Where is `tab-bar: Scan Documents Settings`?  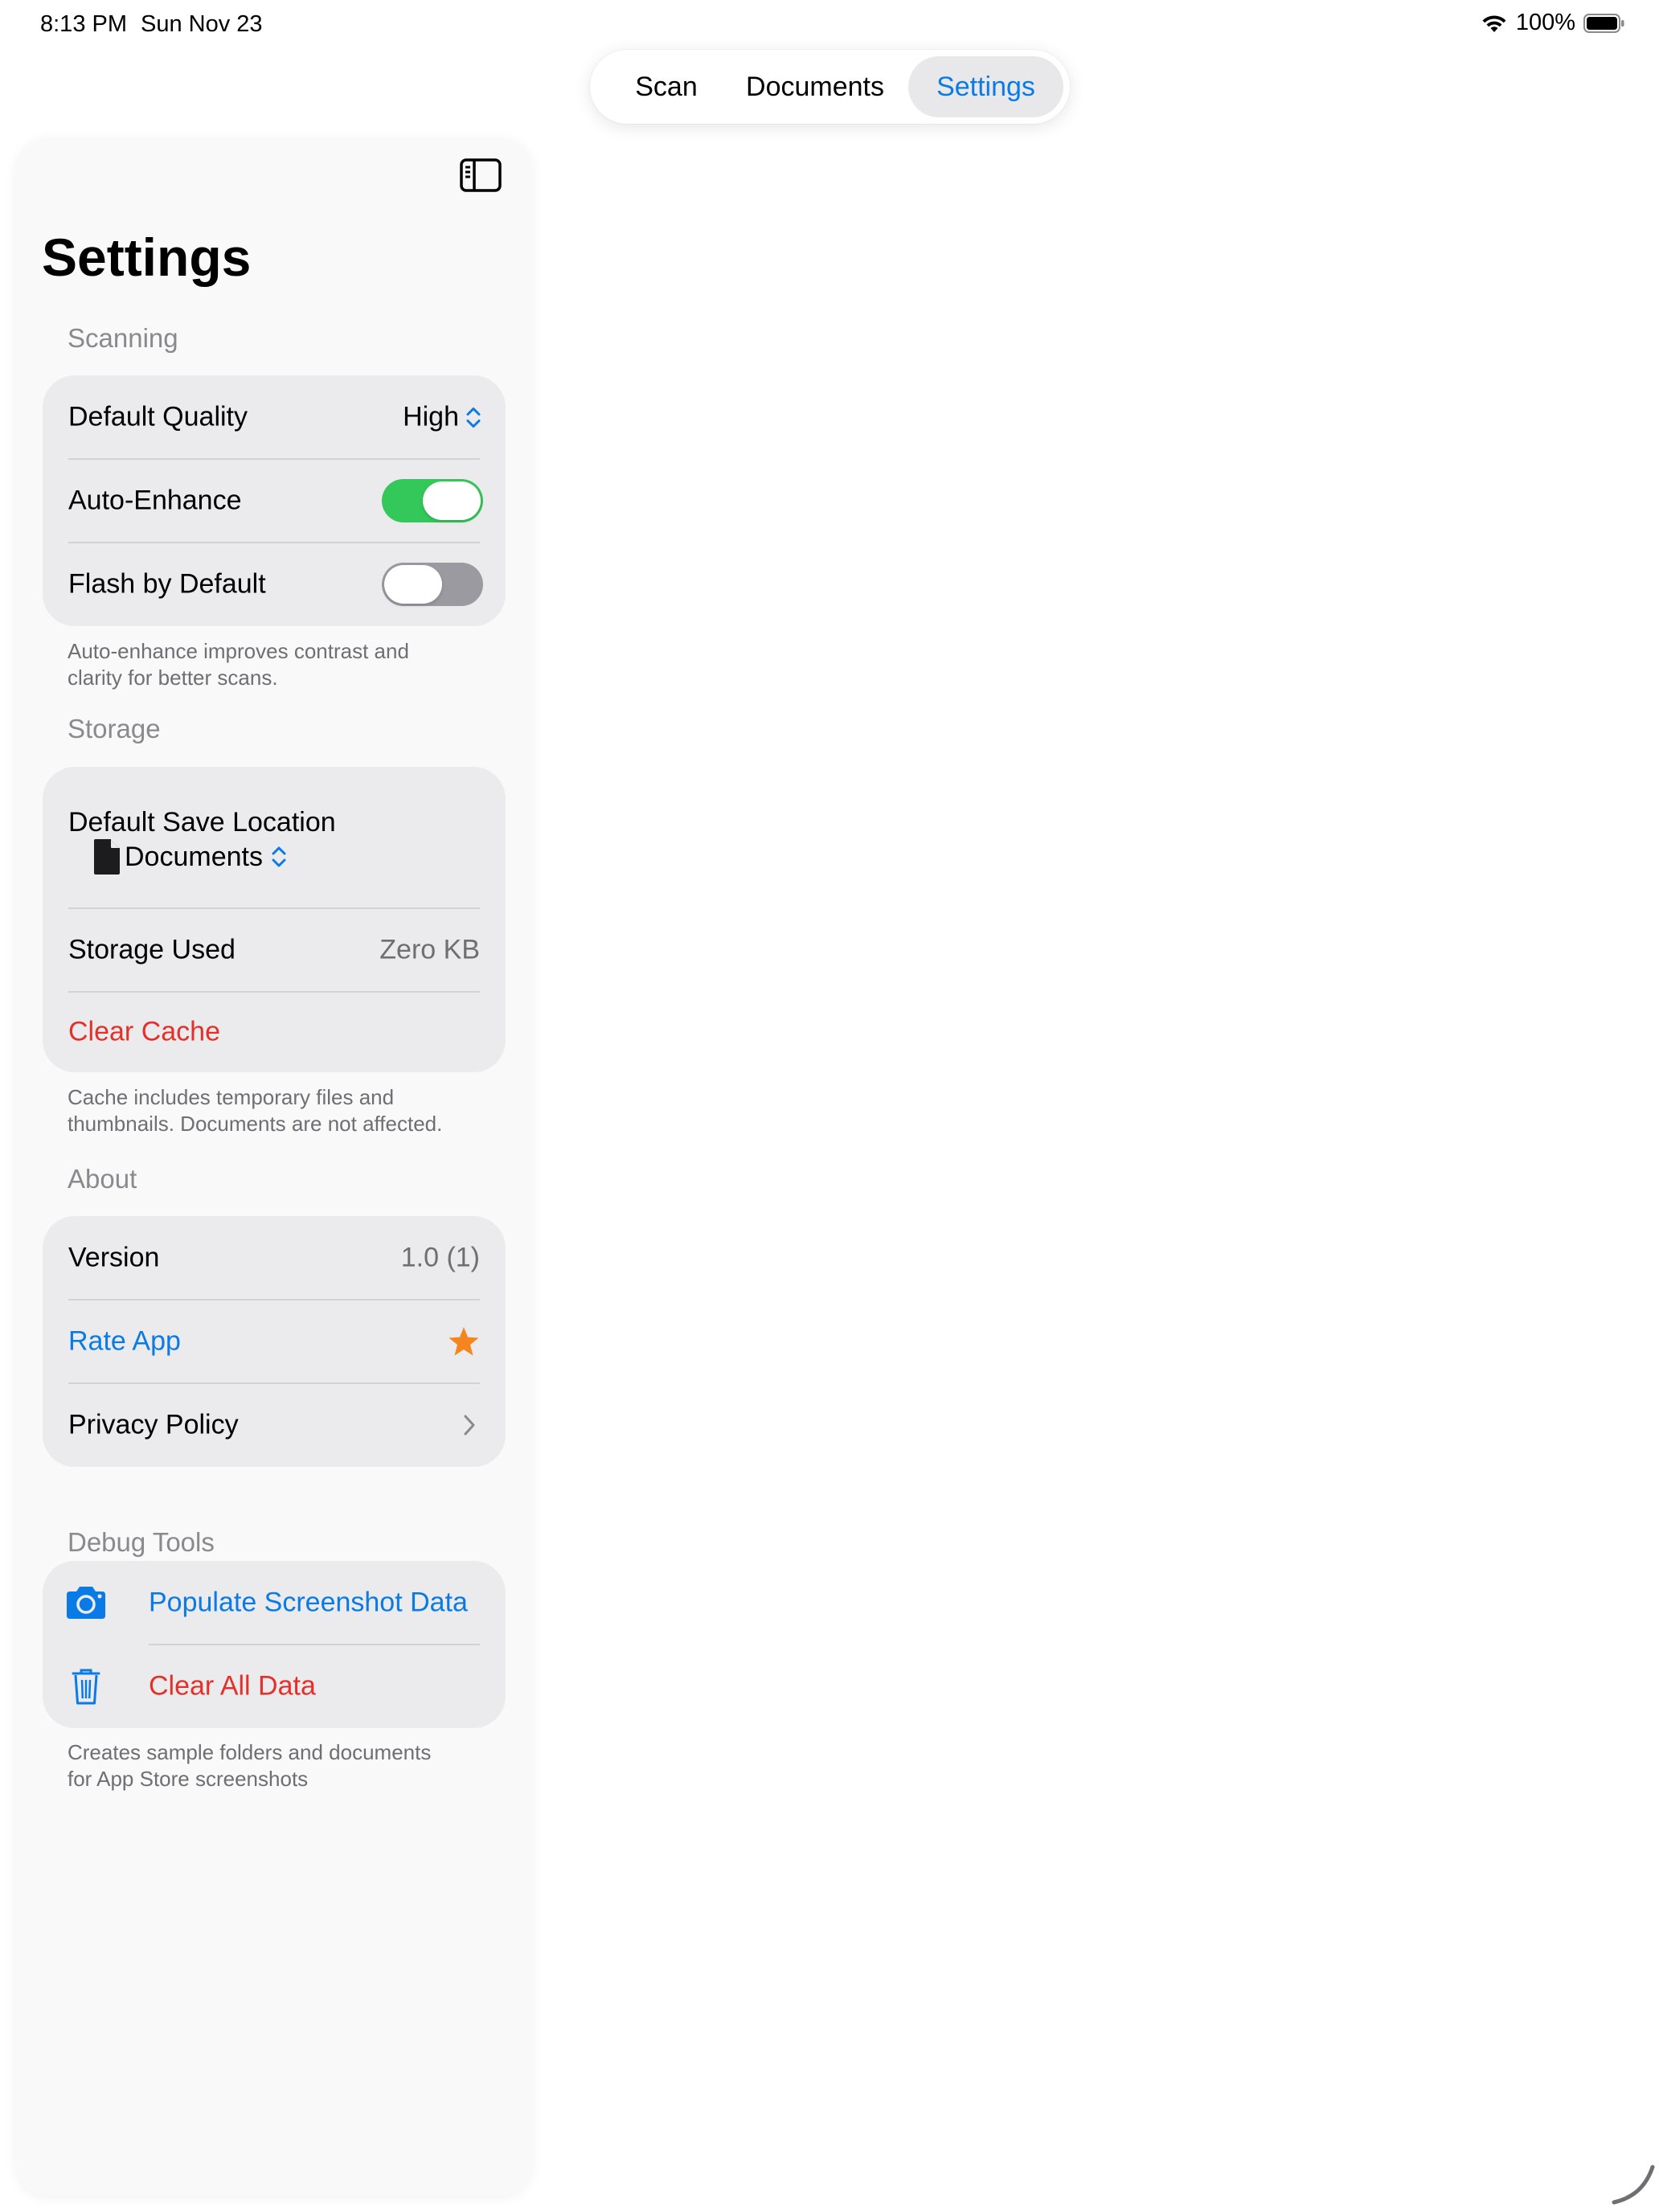 tab-bar: Scan Documents Settings is located at coordinates (830, 87).